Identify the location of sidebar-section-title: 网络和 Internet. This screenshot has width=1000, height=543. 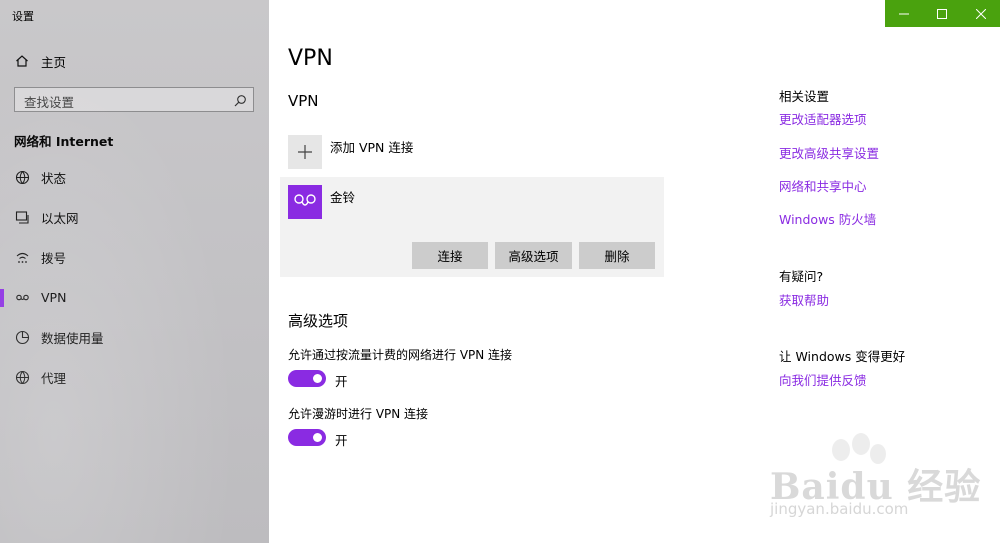
(64, 141).